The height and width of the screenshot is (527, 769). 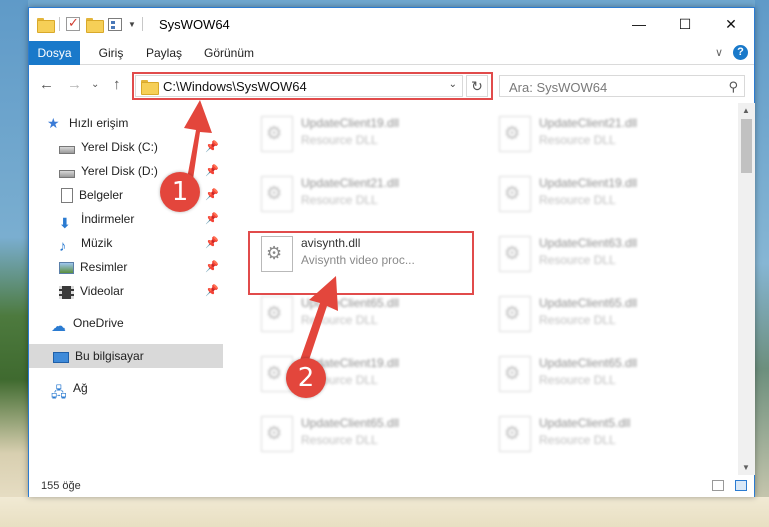 I want to click on nav-item-label: Videolar, so click(x=102, y=291).